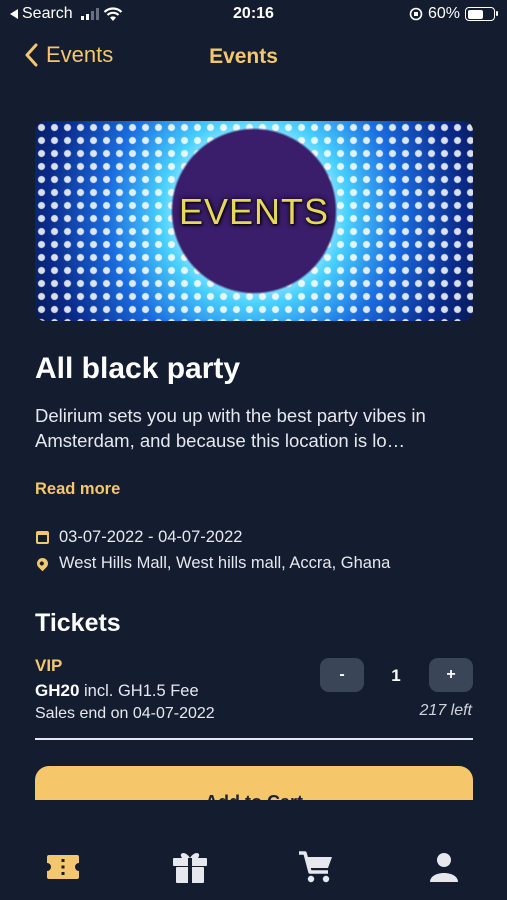 This screenshot has height=900, width=507. What do you see at coordinates (254, 211) in the screenshot?
I see `banner-text: EVENTS` at bounding box center [254, 211].